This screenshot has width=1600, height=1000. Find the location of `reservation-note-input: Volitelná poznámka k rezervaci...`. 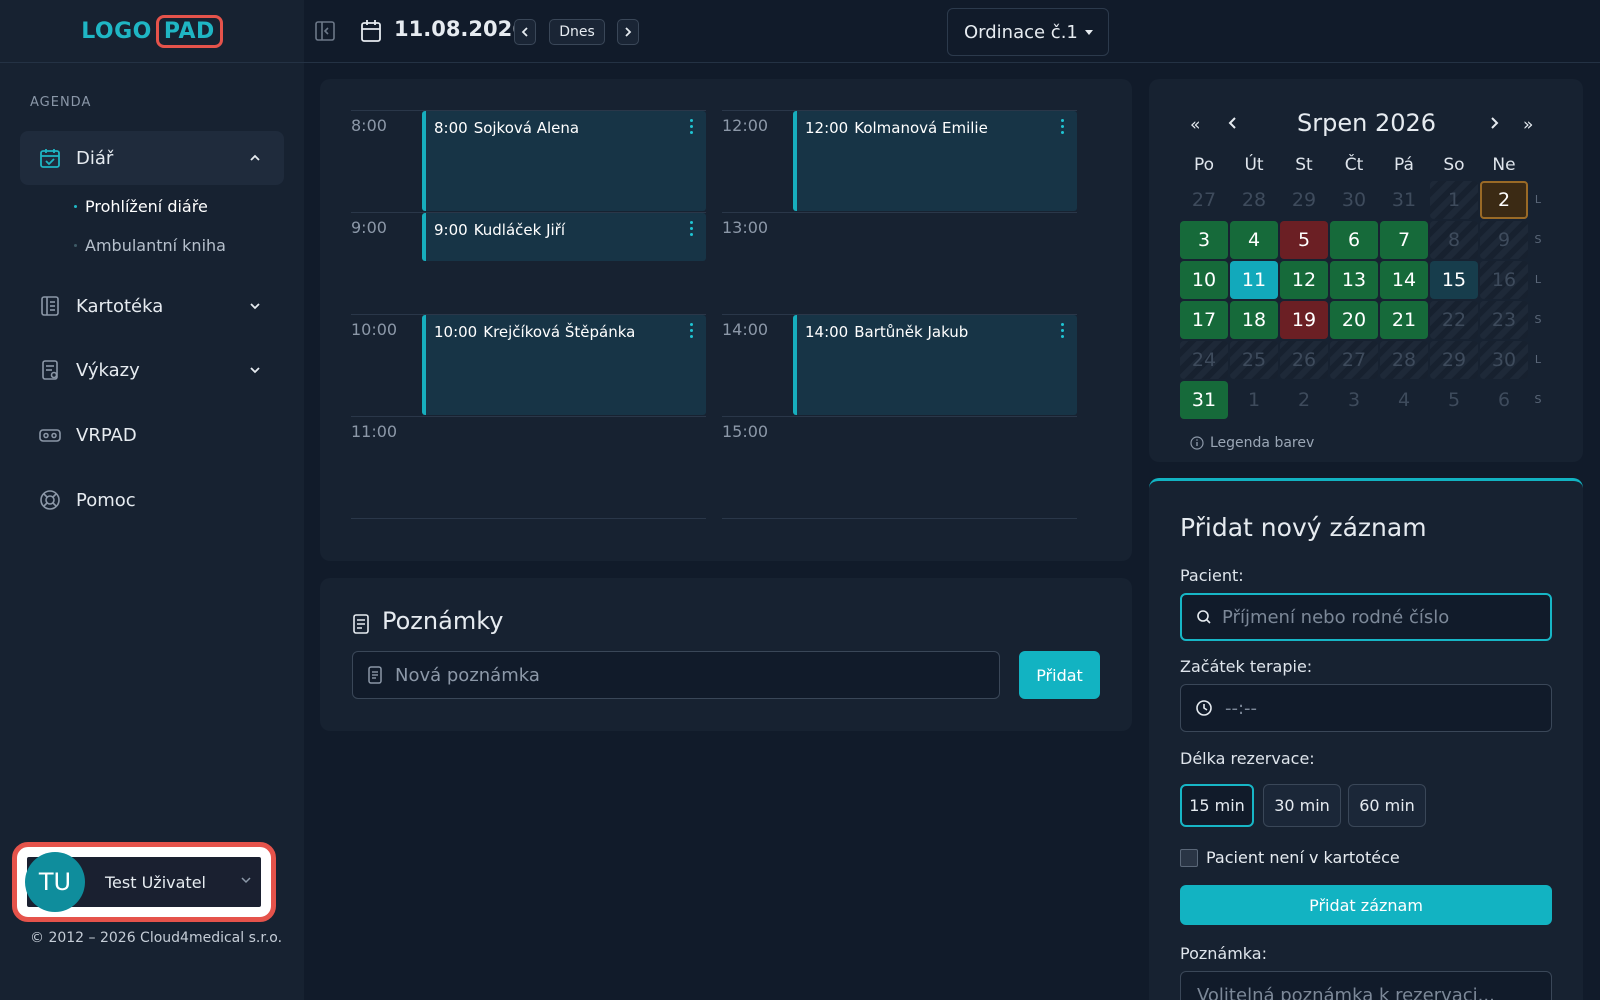

reservation-note-input: Volitelná poznámka k rezervaci... is located at coordinates (1366, 985).